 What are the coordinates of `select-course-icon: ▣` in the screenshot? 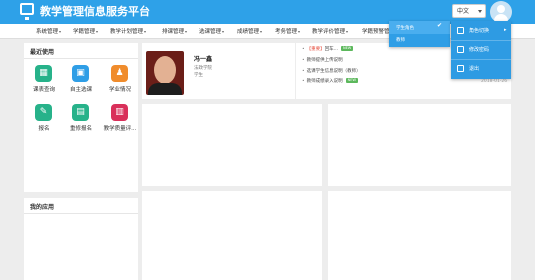 It's located at (80, 73).